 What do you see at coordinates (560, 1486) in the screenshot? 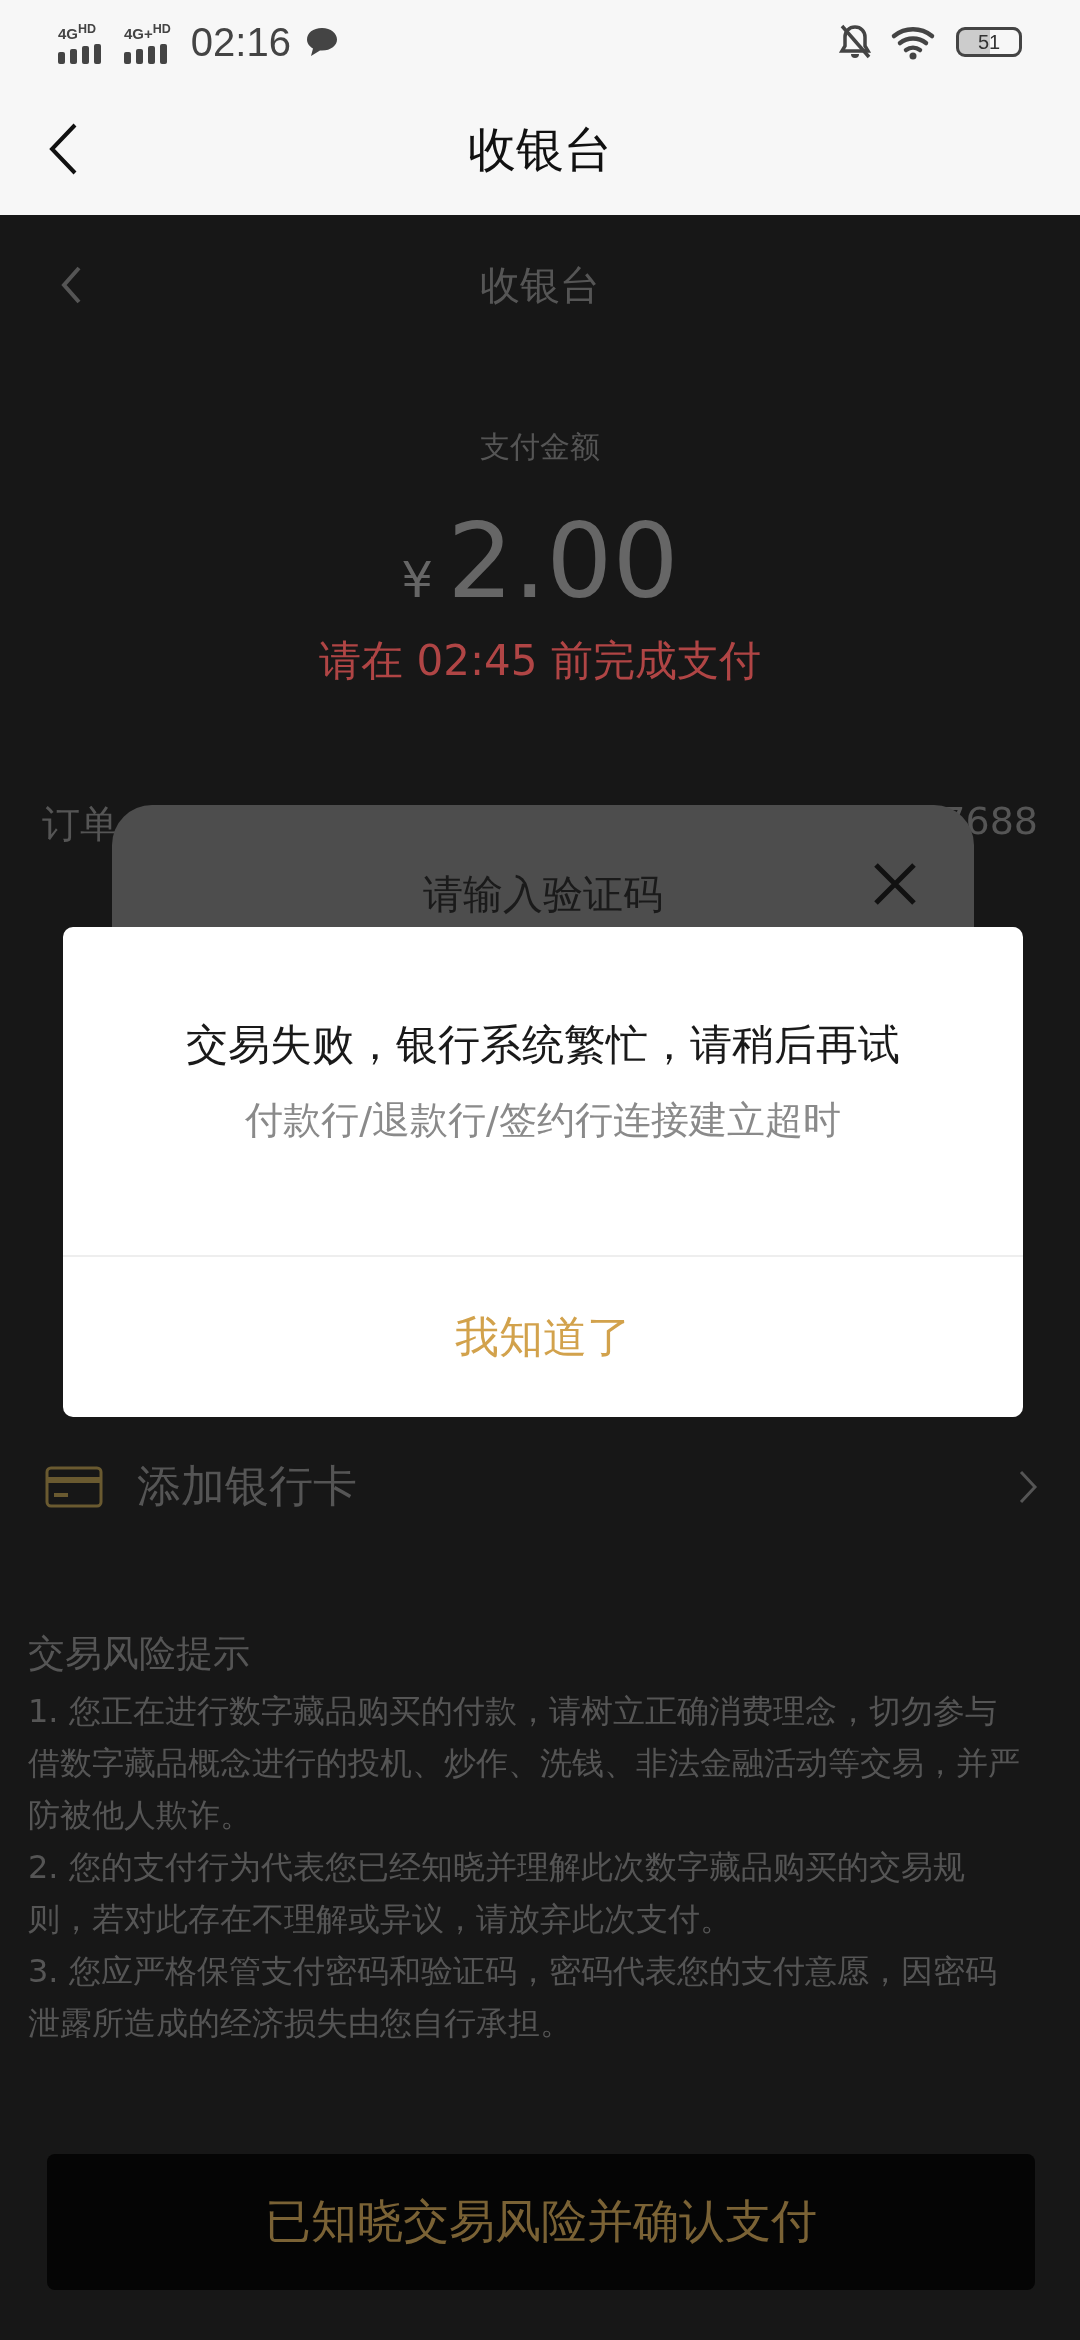
I see `add-bank-card-label: 添加银行卡` at bounding box center [560, 1486].